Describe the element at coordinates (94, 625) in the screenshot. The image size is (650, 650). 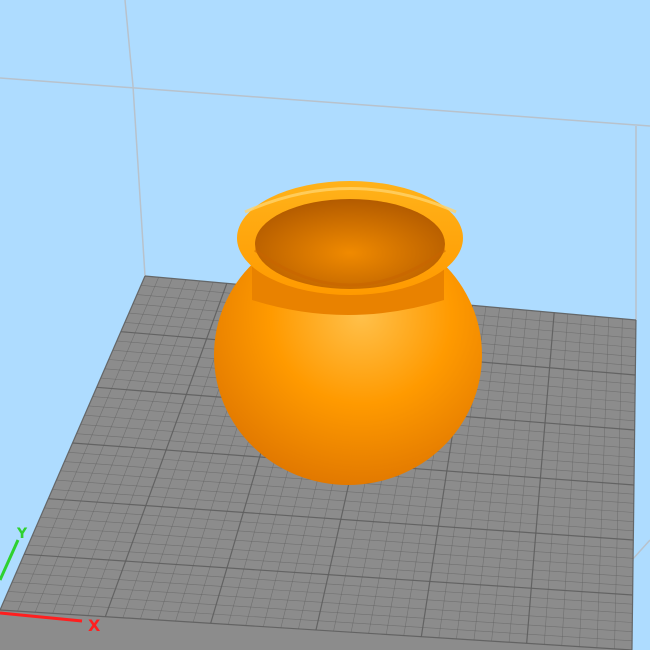
I see `x-axis-label: X` at that location.